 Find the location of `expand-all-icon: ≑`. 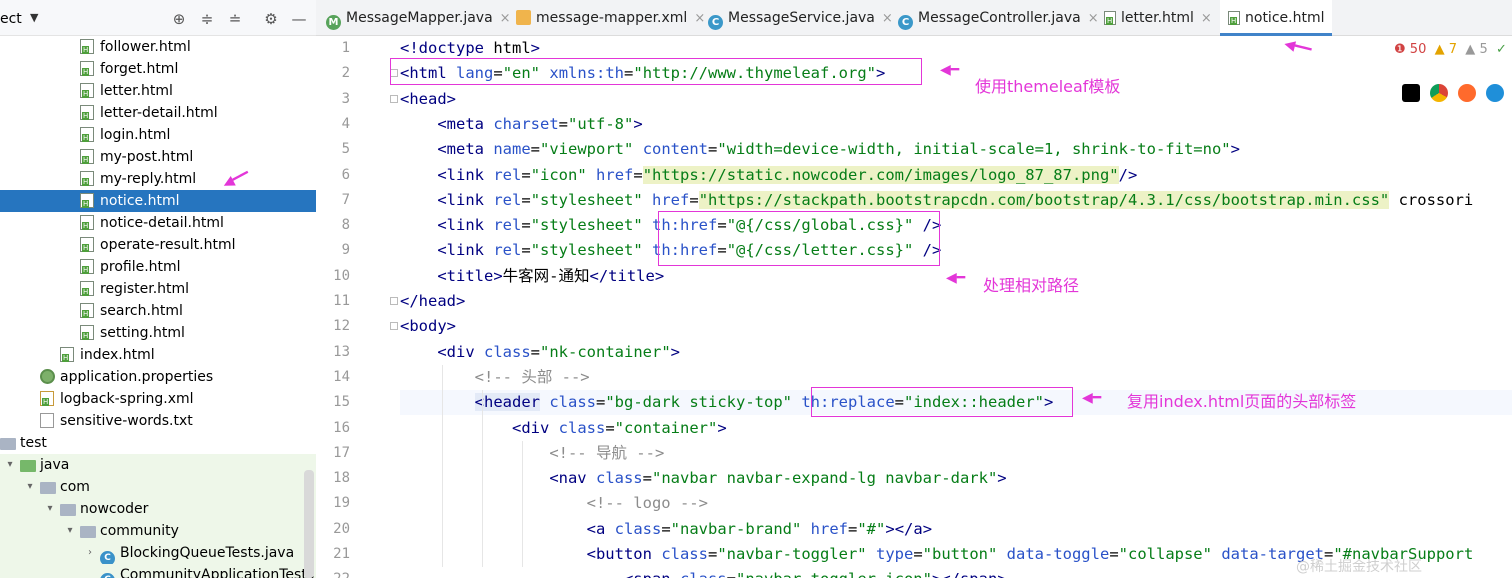

expand-all-icon: ≑ is located at coordinates (207, 19).